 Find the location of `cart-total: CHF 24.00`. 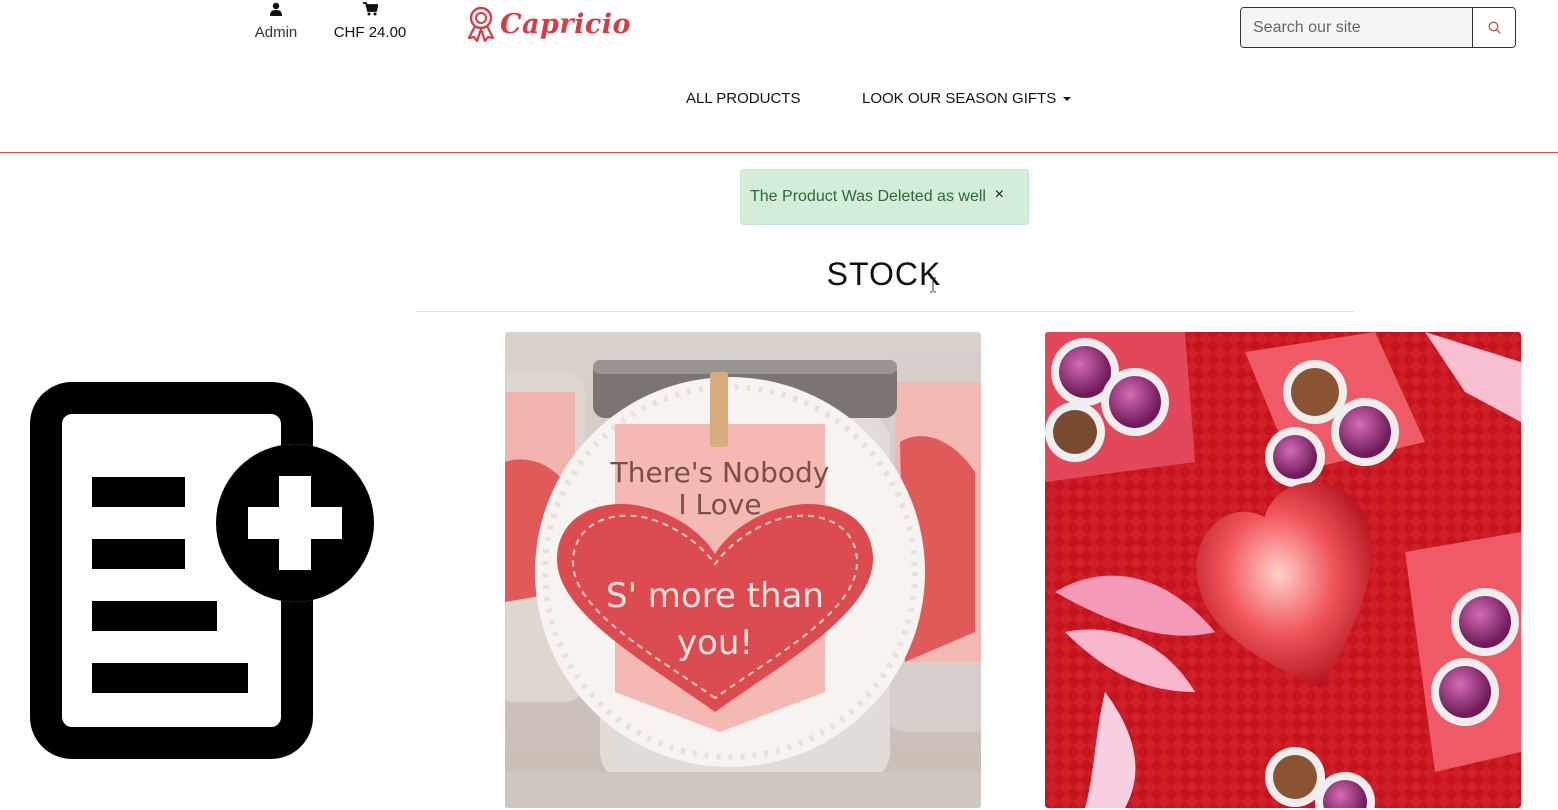

cart-total: CHF 24.00 is located at coordinates (370, 32).